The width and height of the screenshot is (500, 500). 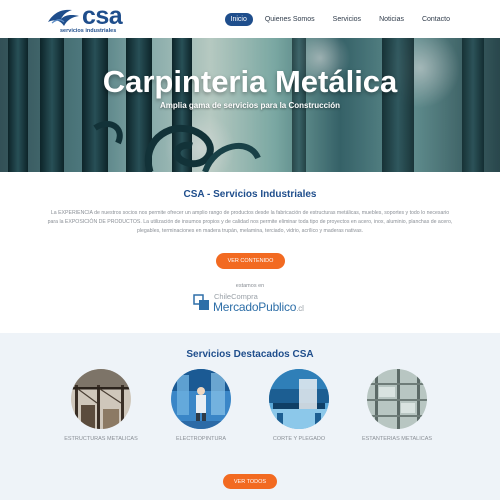 What do you see at coordinates (201, 439) in the screenshot?
I see `service-label: ELECTROPINTURA` at bounding box center [201, 439].